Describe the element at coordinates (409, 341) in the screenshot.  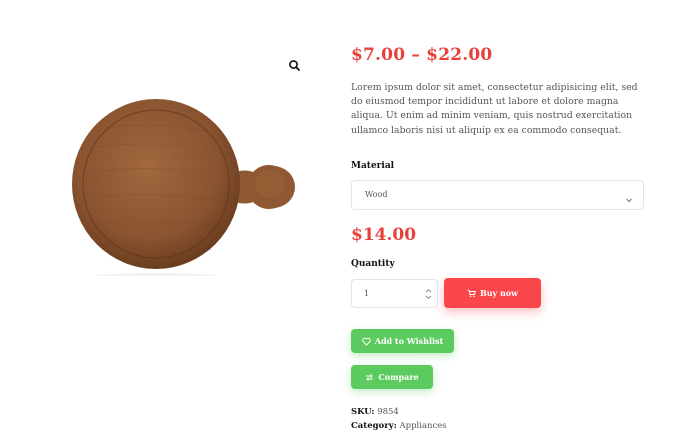
I see `wishlist-label: Add to Wishlist` at that location.